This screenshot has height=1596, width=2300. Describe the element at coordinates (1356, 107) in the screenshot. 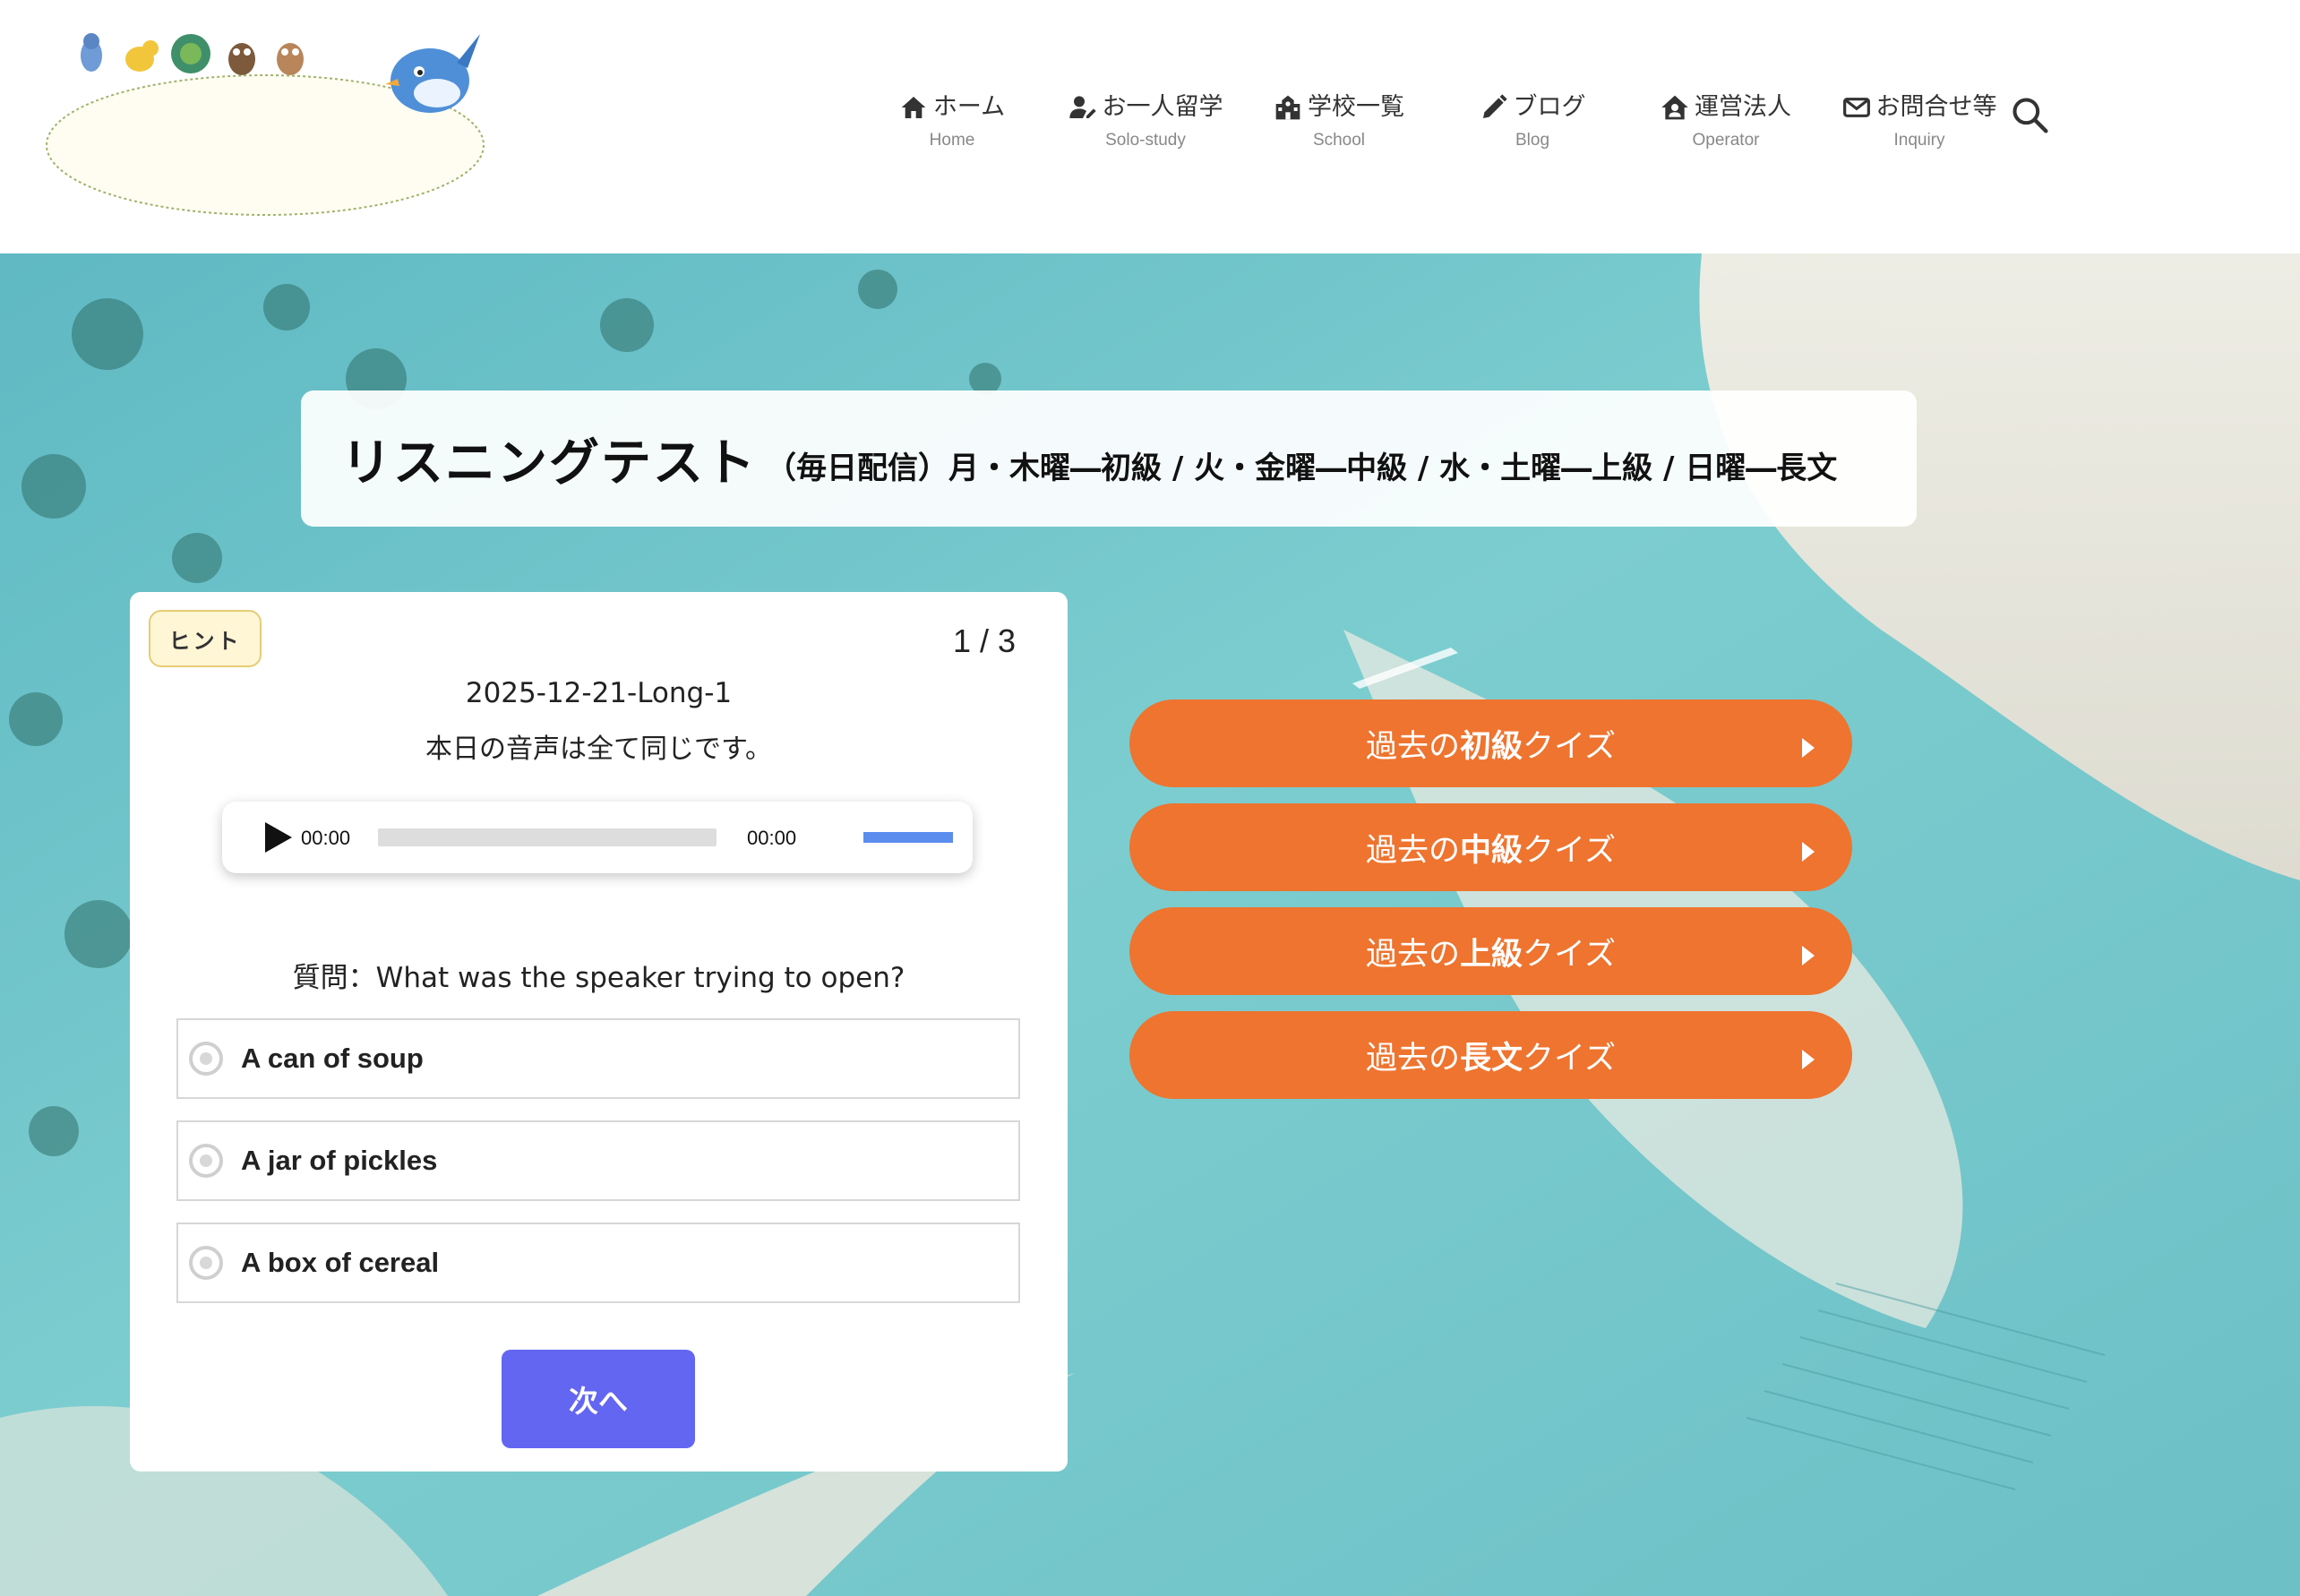

I see `nav-label-school: 学校一覧` at that location.